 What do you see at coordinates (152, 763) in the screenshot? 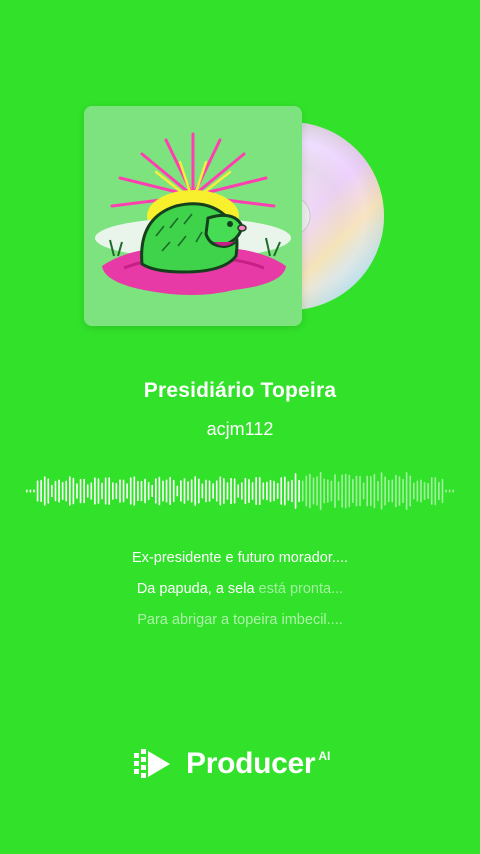
I see `producer-logo-icon` at bounding box center [152, 763].